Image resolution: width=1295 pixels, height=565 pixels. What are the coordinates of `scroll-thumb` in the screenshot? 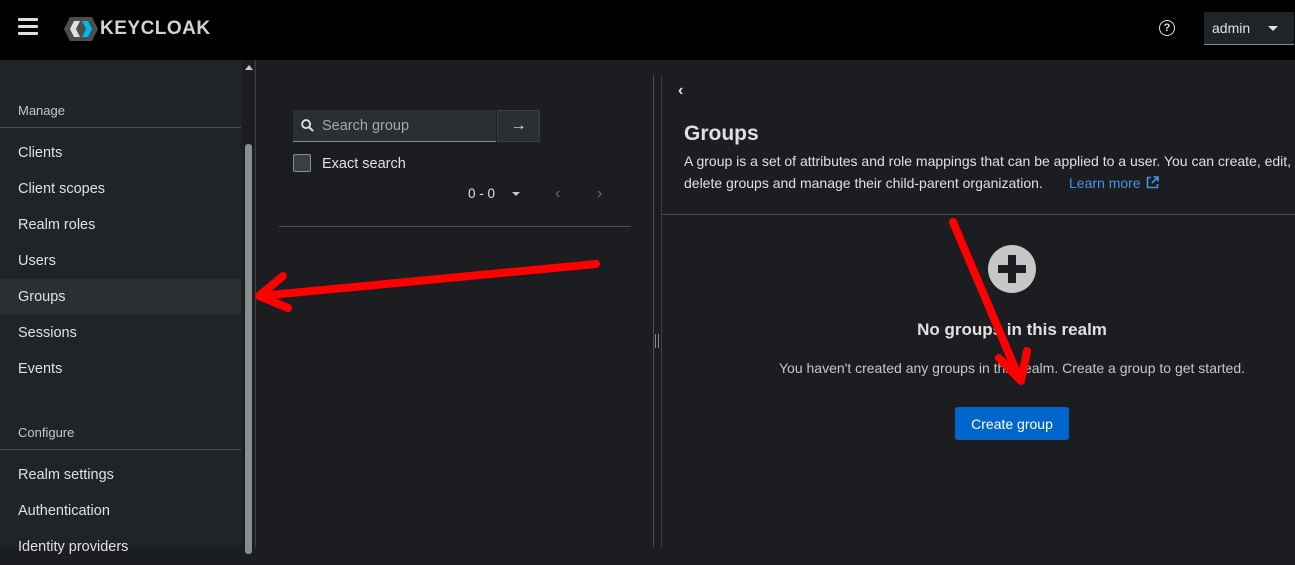 It's located at (248, 349).